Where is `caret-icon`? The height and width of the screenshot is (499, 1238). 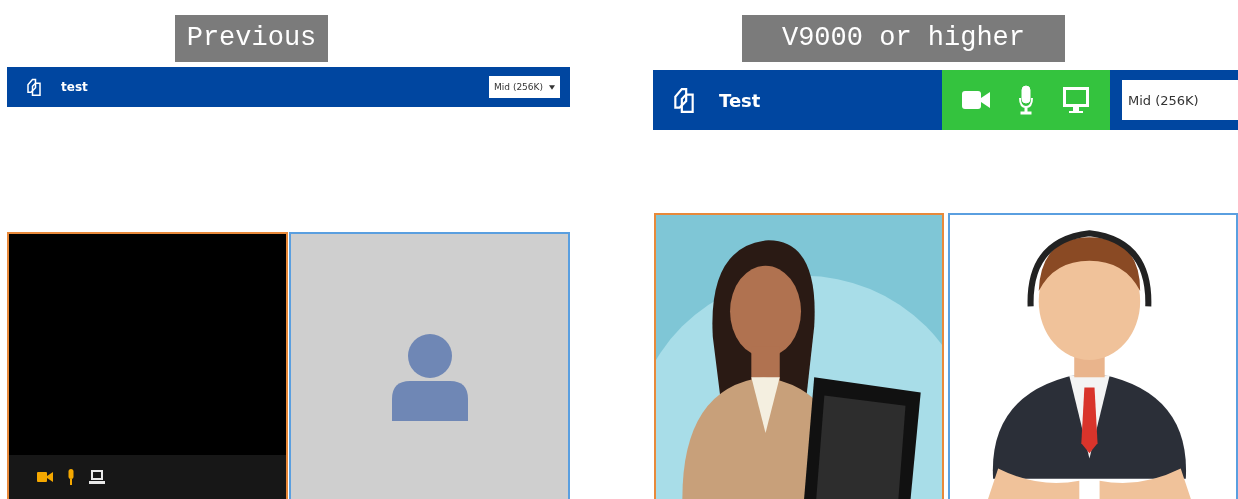
caret-icon is located at coordinates (552, 87).